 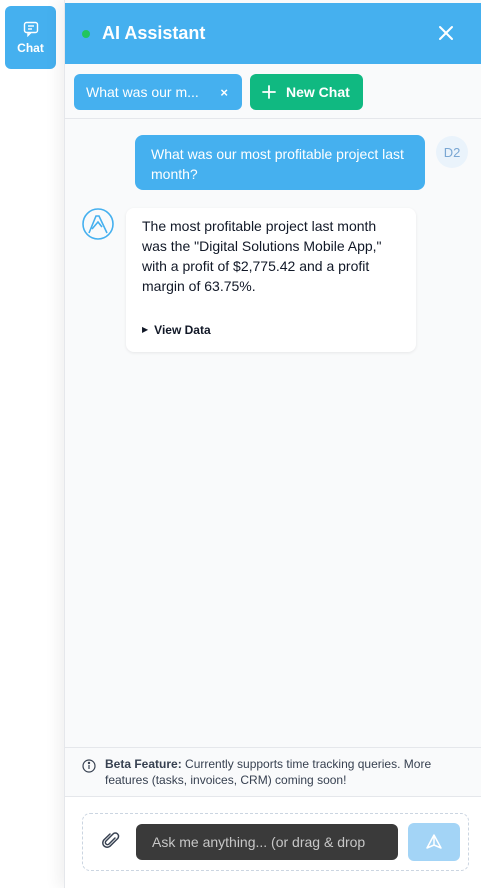 I want to click on chat-tabs-bar: What was our m... × New Chat, so click(x=273, y=91).